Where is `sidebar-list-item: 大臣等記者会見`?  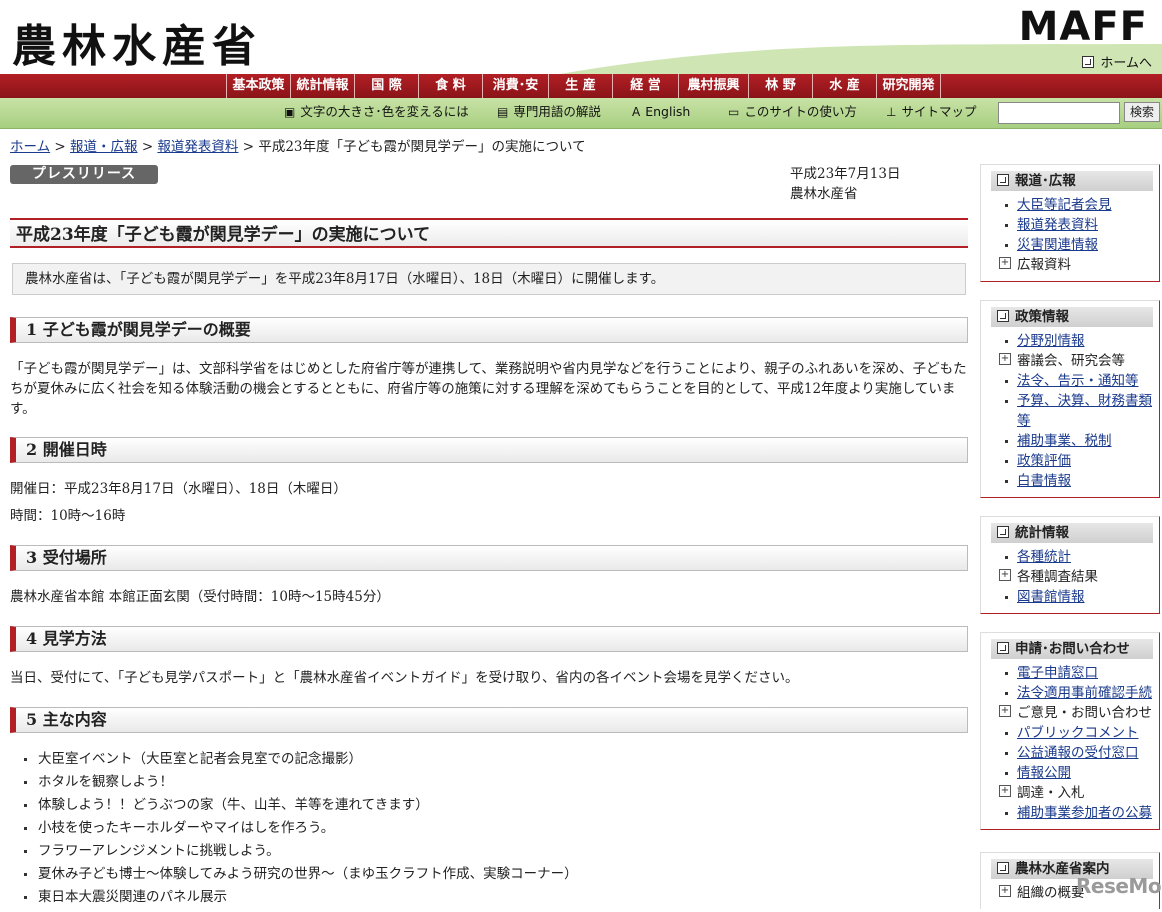 sidebar-list-item: 大臣等記者会見 is located at coordinates (1080, 205).